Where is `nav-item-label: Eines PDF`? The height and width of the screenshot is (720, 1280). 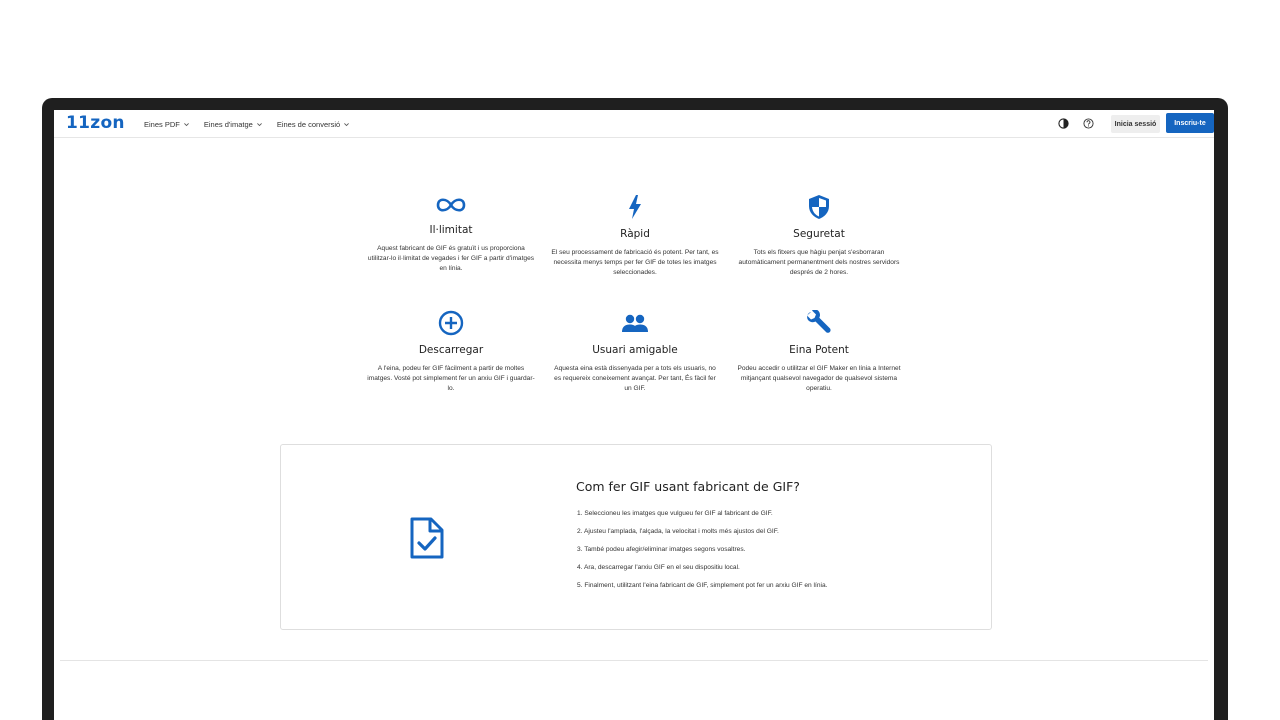
nav-item-label: Eines PDF is located at coordinates (162, 124).